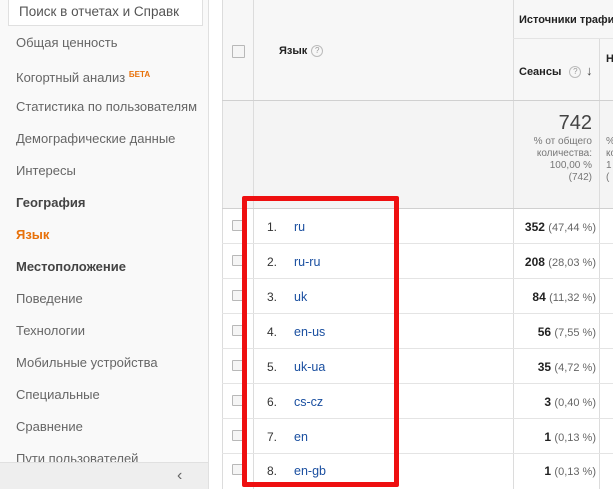 This screenshot has width=613, height=489. Describe the element at coordinates (609, 59) in the screenshot. I see `column-header-partial: Н` at that location.